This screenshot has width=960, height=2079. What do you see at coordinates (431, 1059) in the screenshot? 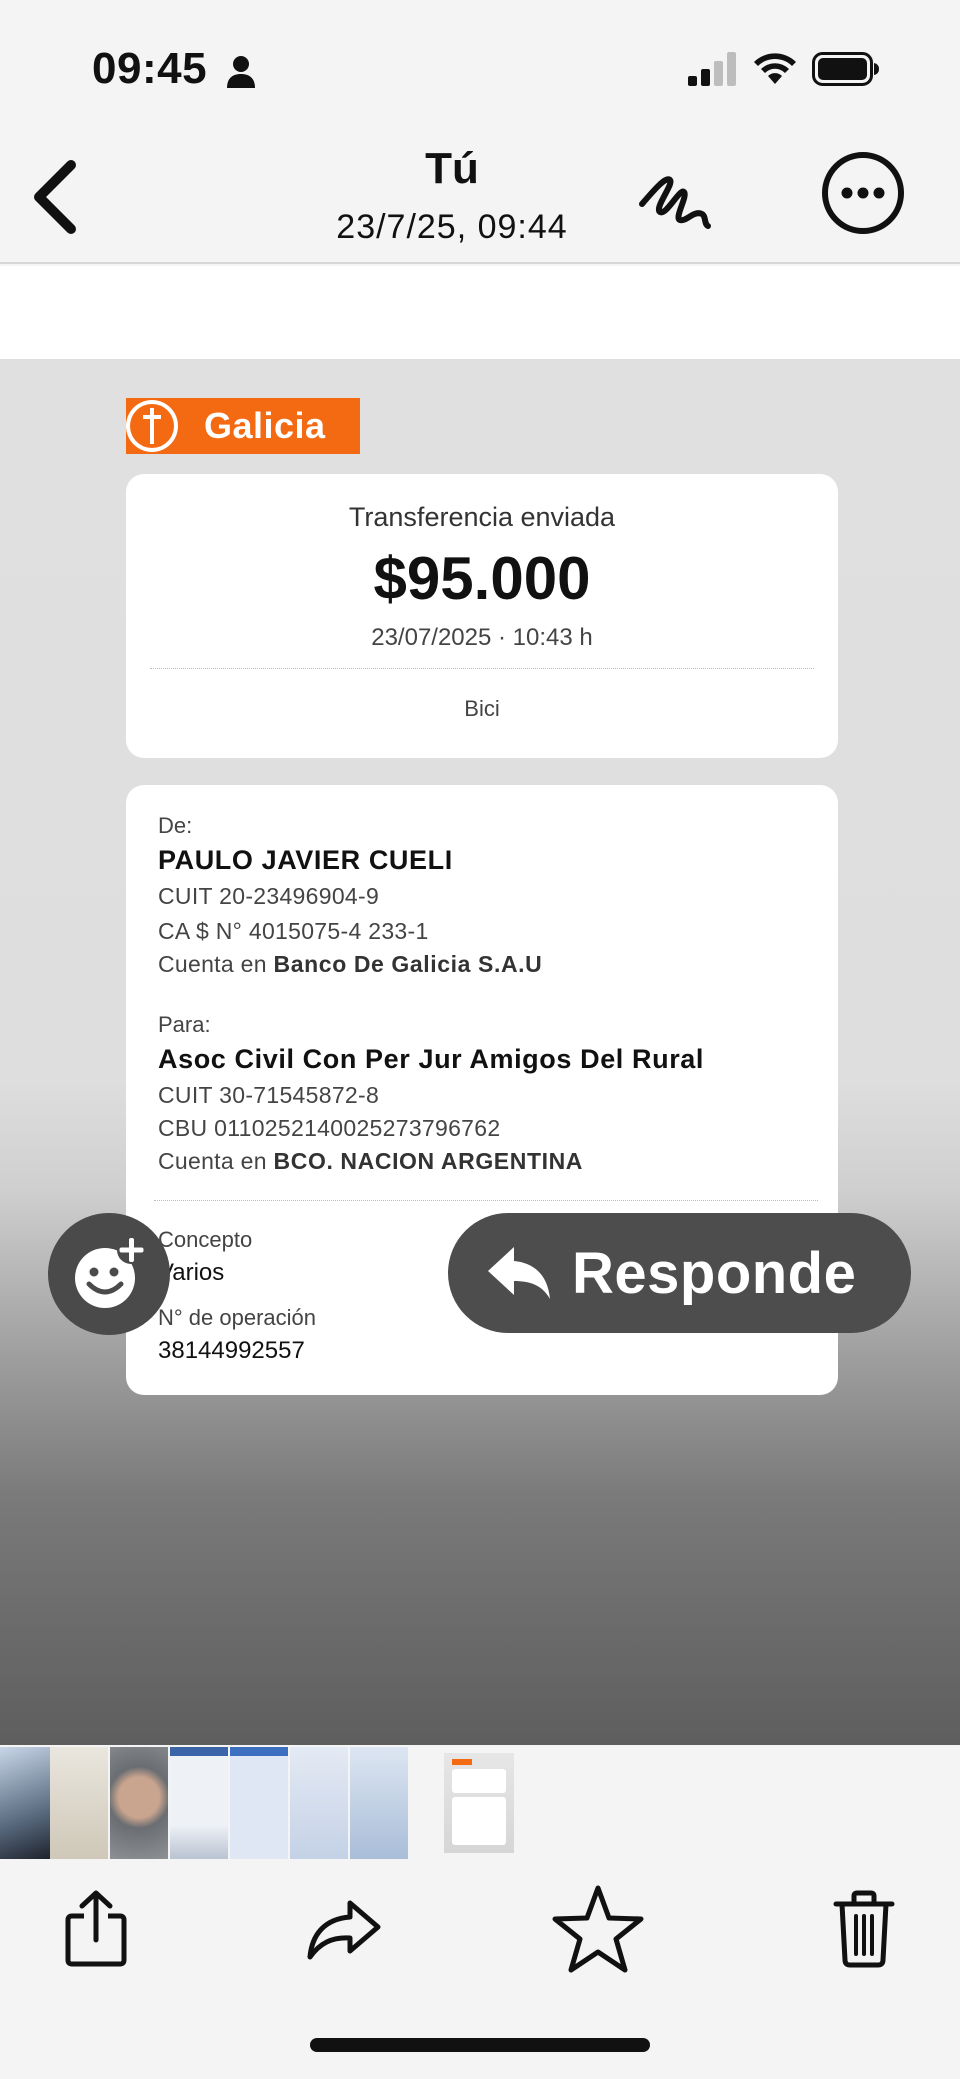
I see `to-name: Asoc Civil Con Per Jur Amigos Del Rural` at bounding box center [431, 1059].